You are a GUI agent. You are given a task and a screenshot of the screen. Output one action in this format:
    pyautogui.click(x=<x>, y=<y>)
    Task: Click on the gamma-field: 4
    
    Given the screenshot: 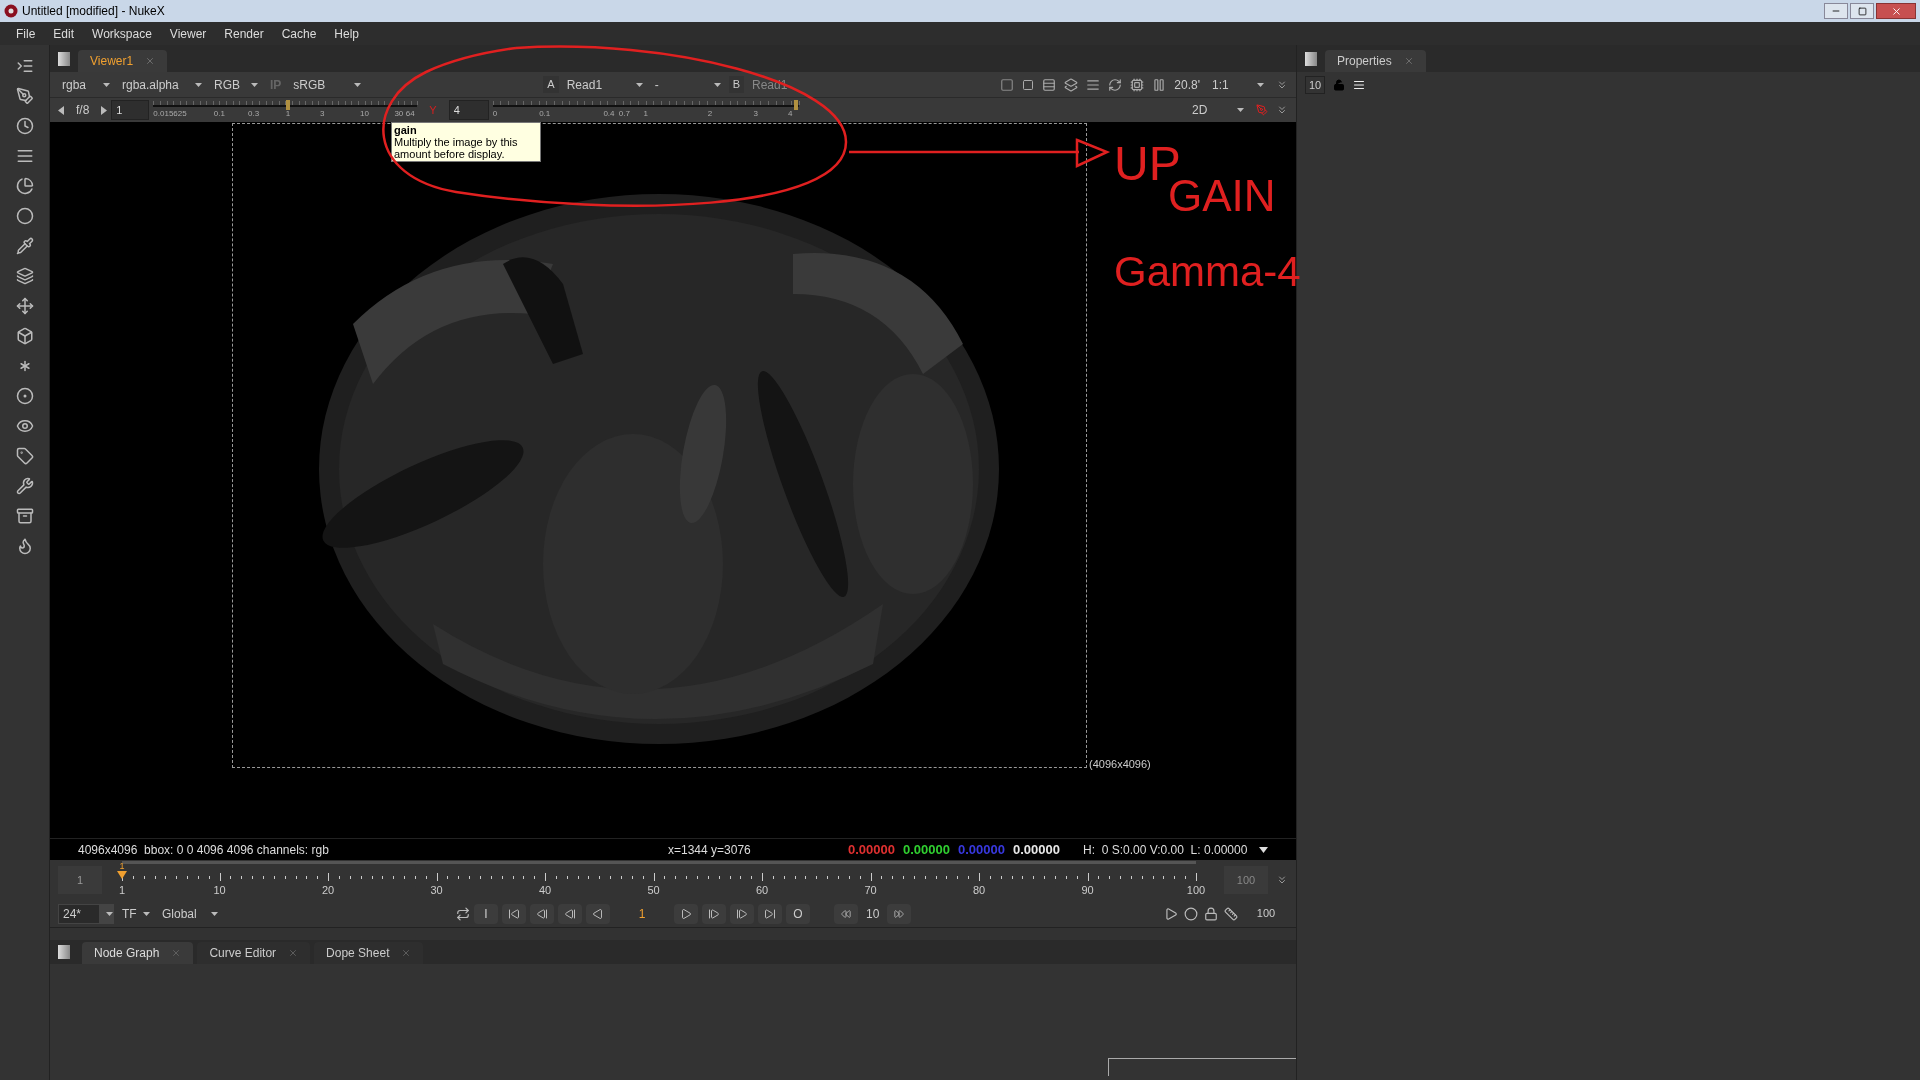 What is the action you would take?
    pyautogui.click(x=468, y=110)
    